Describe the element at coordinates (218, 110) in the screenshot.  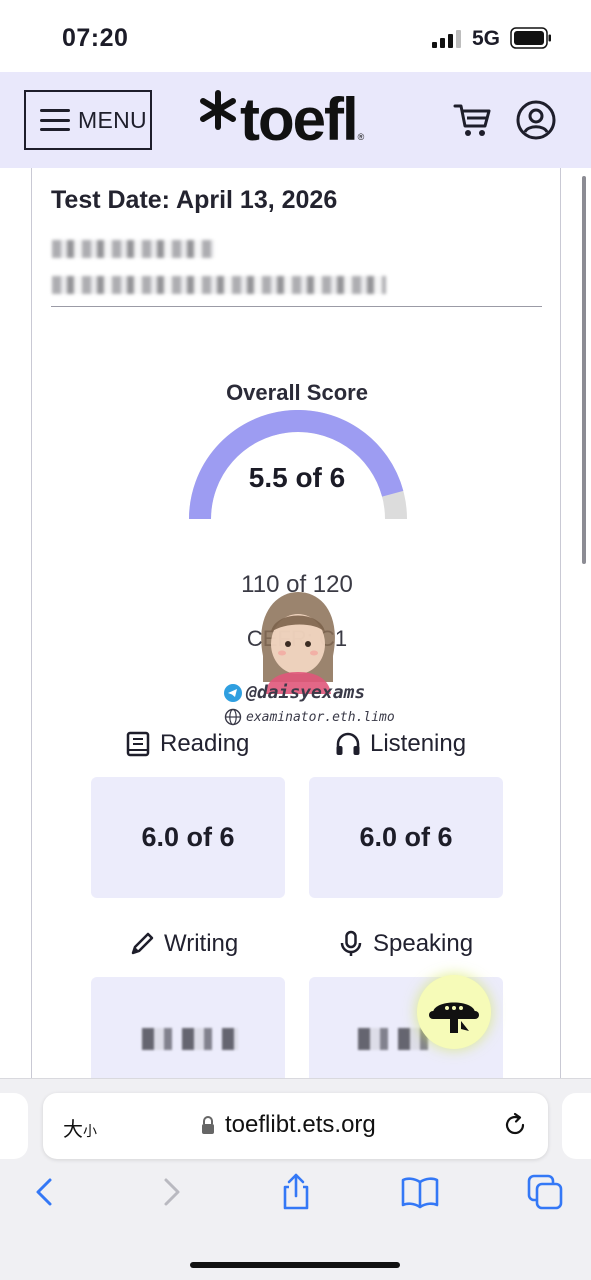
I see `asterisk-logo-icon` at that location.